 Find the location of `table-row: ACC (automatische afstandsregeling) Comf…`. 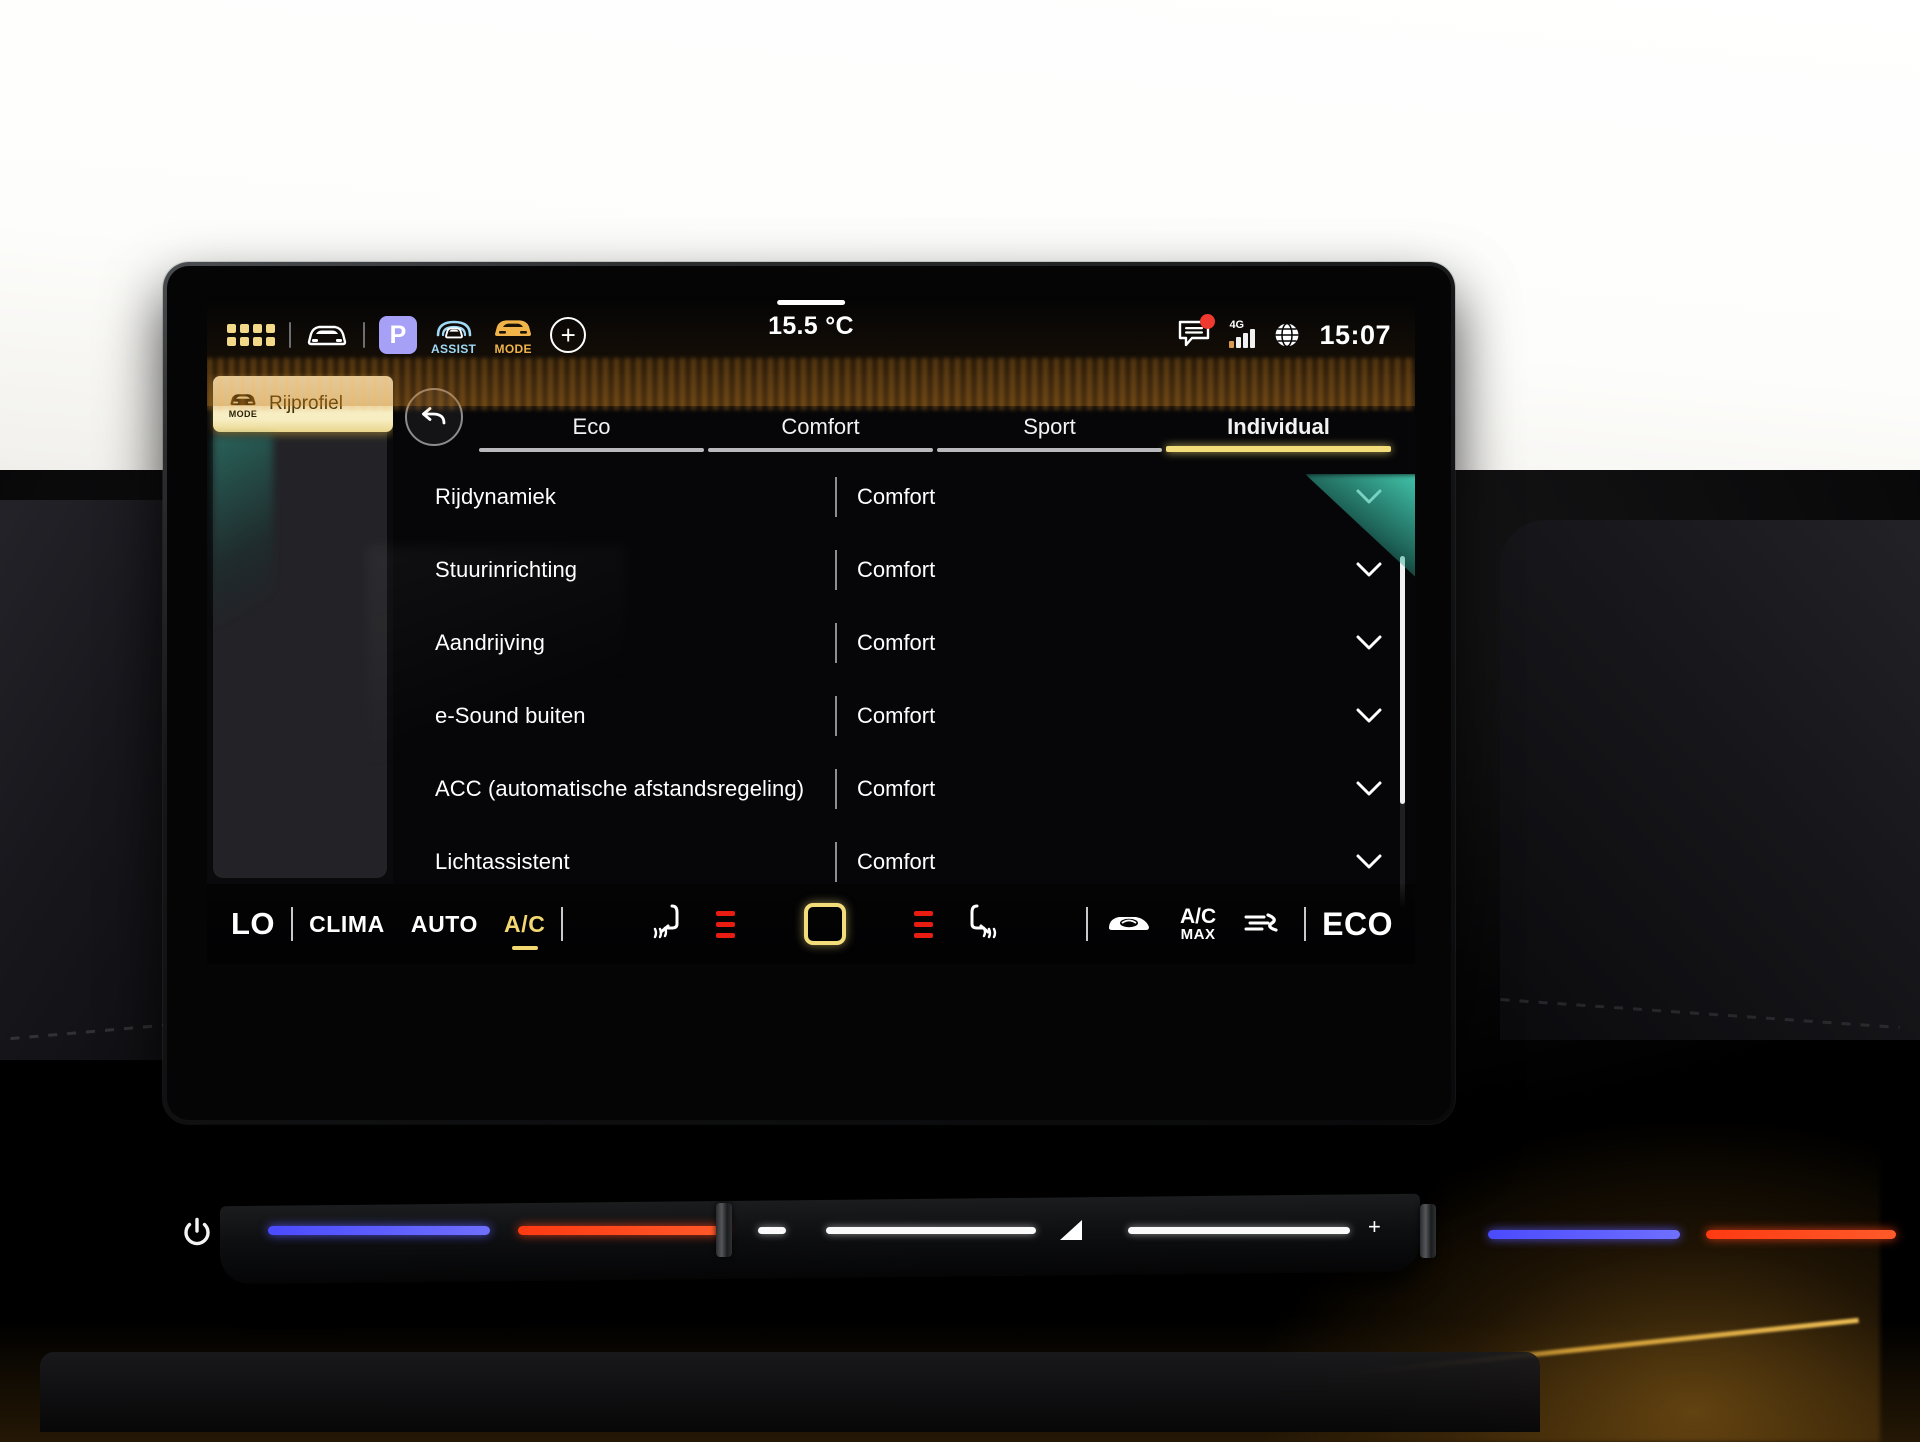

table-row: ACC (automatische afstandsregeling) Comf… is located at coordinates (891, 788).